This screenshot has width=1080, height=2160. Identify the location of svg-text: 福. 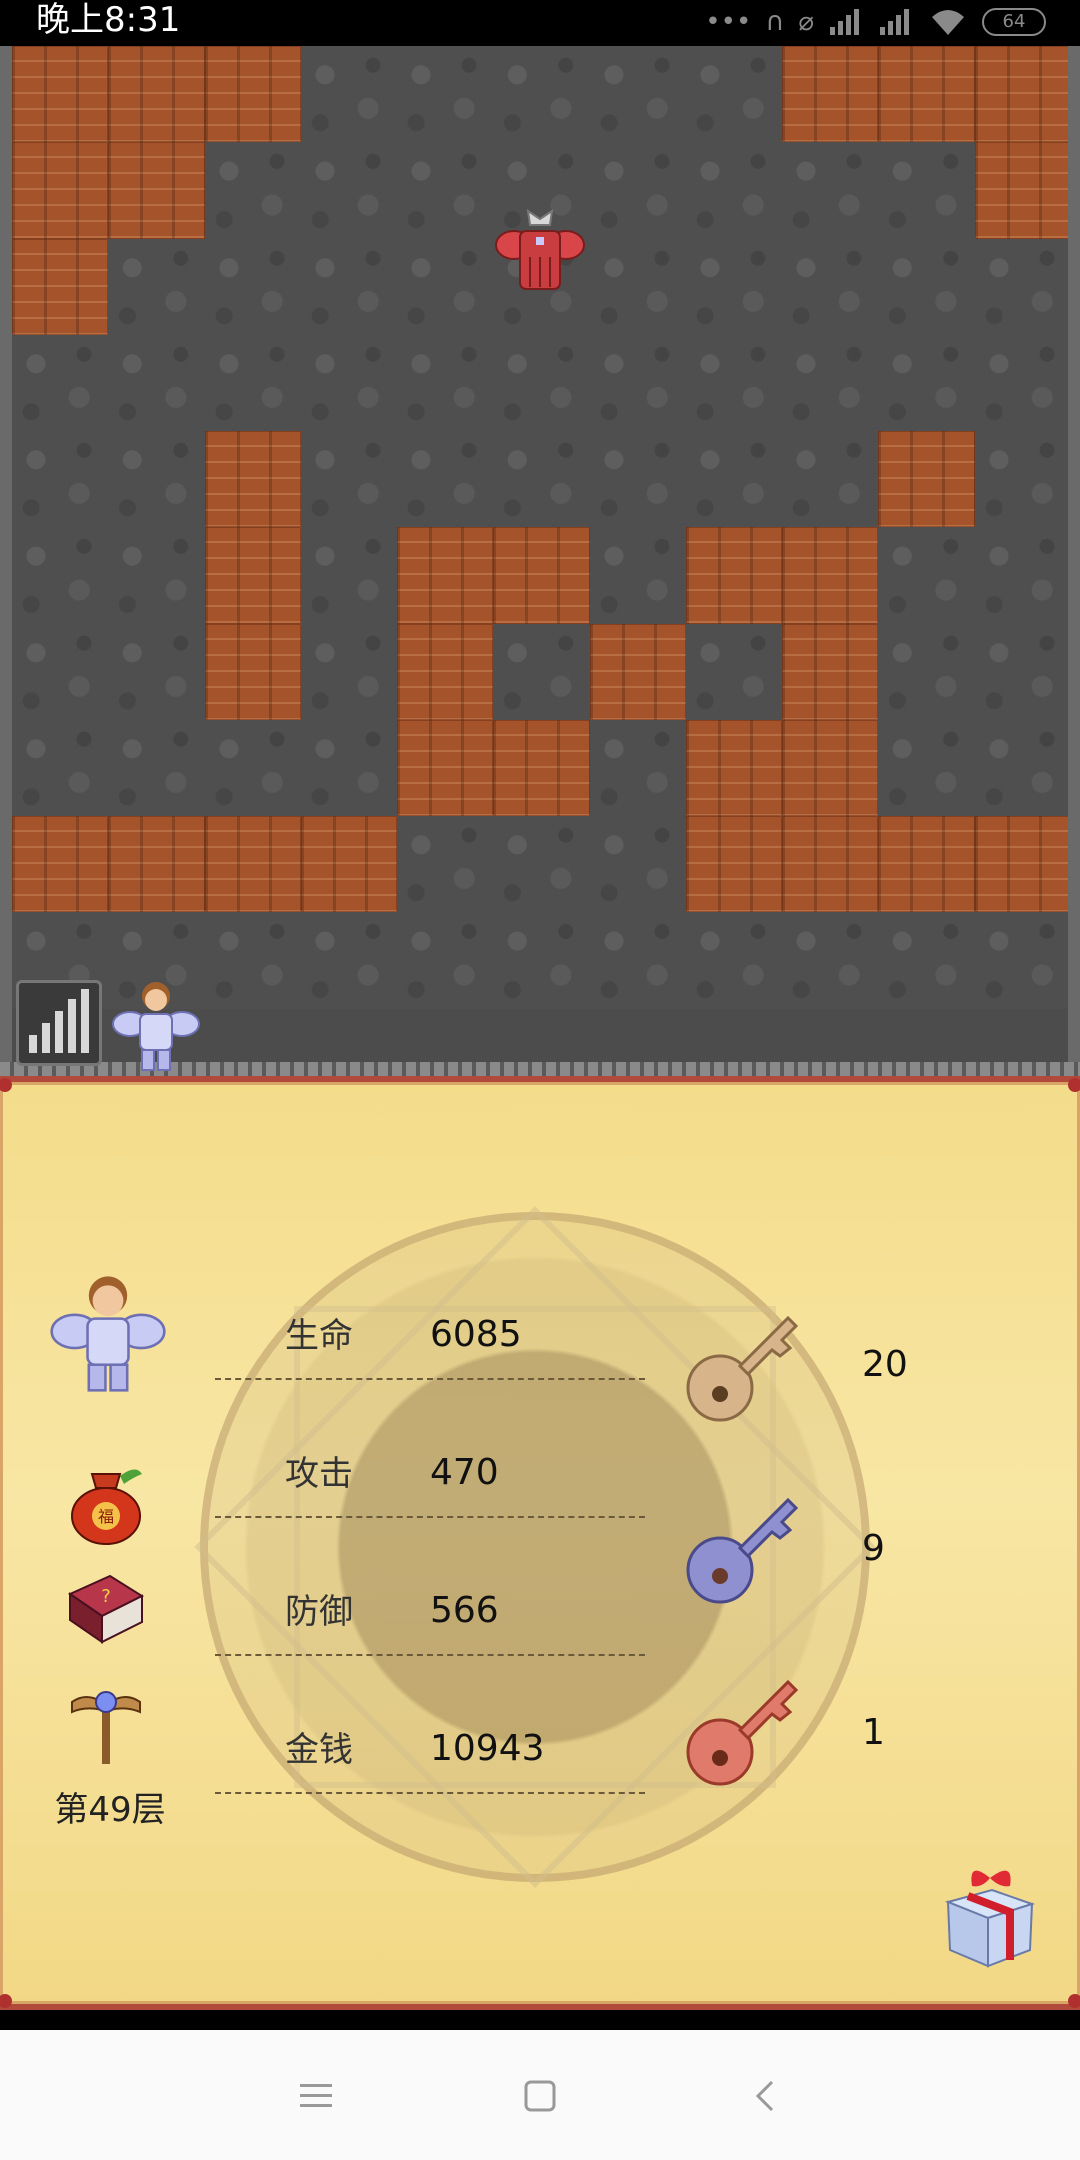
(106, 1516).